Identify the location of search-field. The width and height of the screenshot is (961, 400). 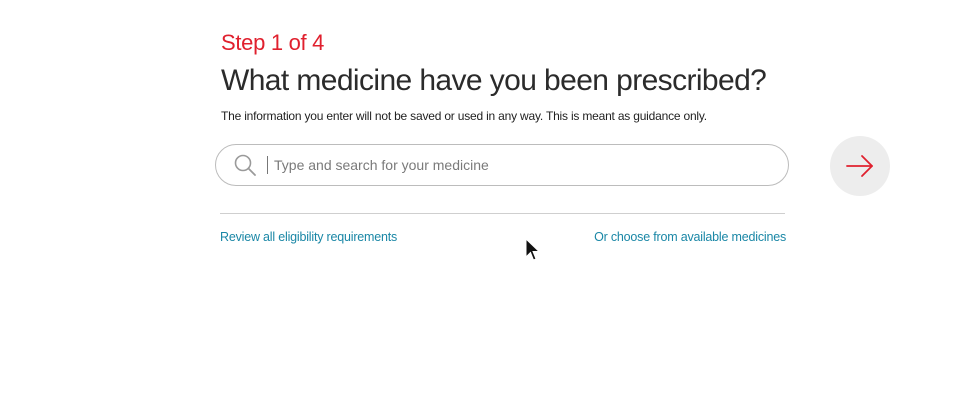
(502, 165).